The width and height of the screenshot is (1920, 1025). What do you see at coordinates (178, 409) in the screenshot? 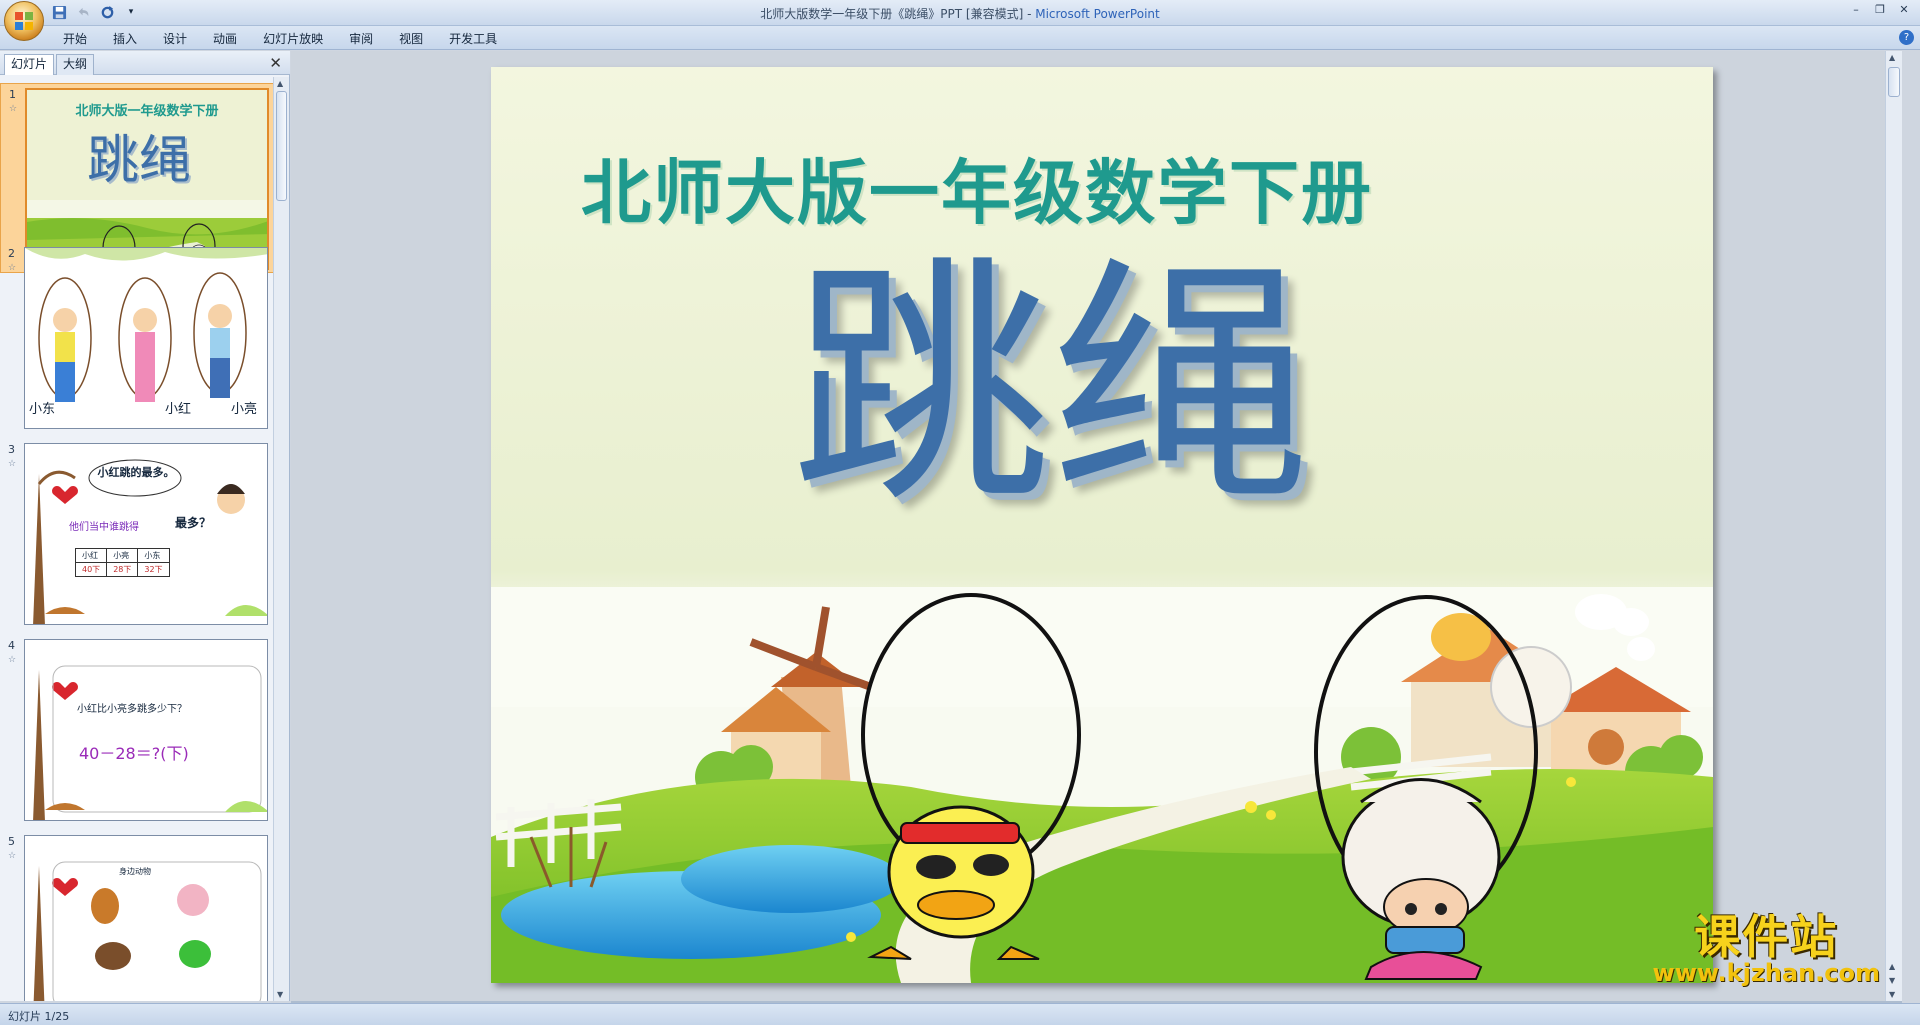
I see `kid-label-2: 小红` at bounding box center [178, 409].